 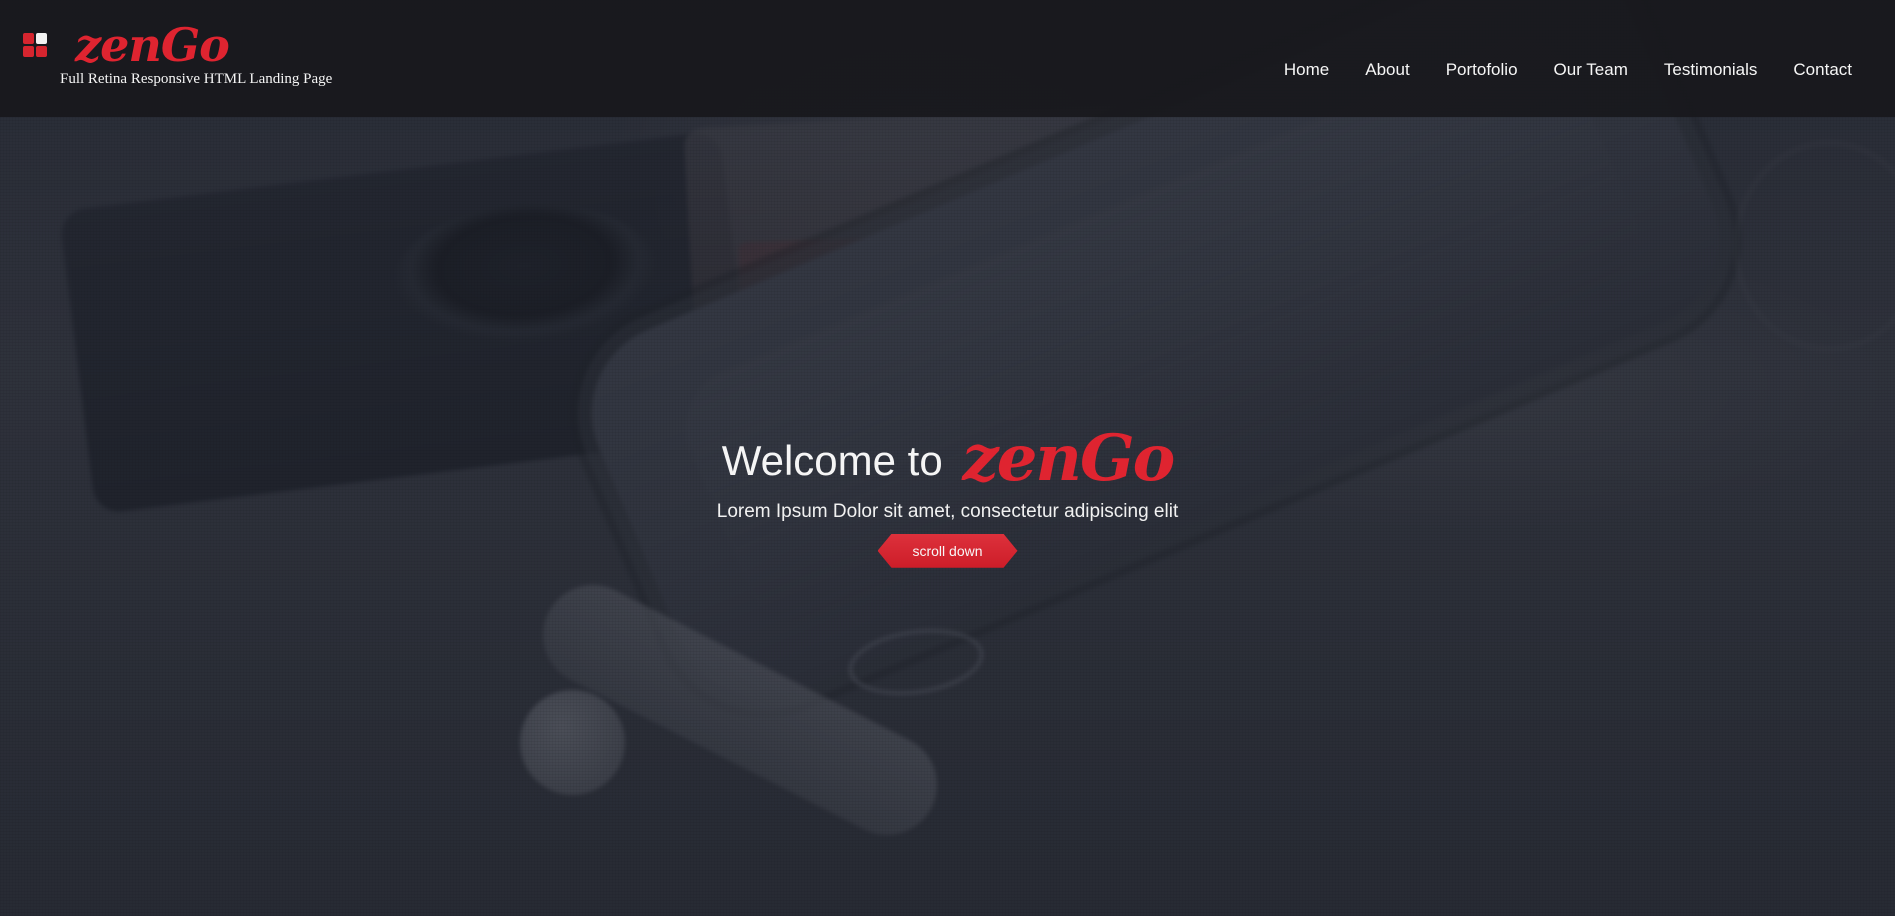 I want to click on hero-title-brand: zenGo, so click(x=1068, y=458).